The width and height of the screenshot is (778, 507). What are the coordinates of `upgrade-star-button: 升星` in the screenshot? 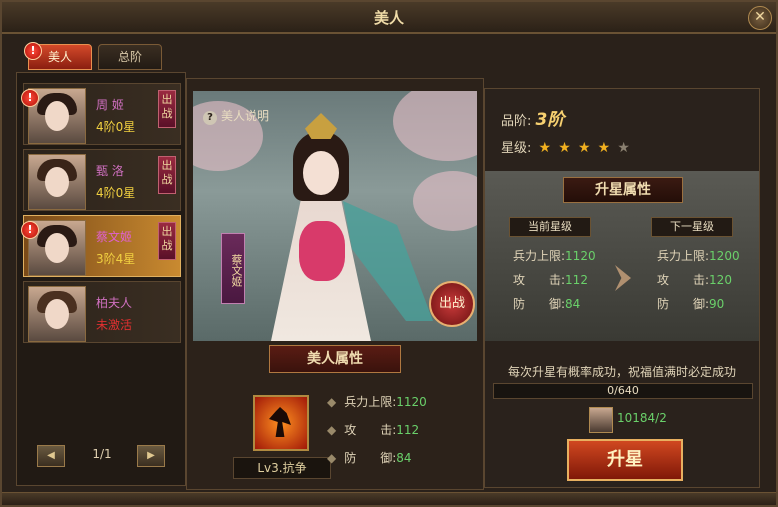 It's located at (625, 460).